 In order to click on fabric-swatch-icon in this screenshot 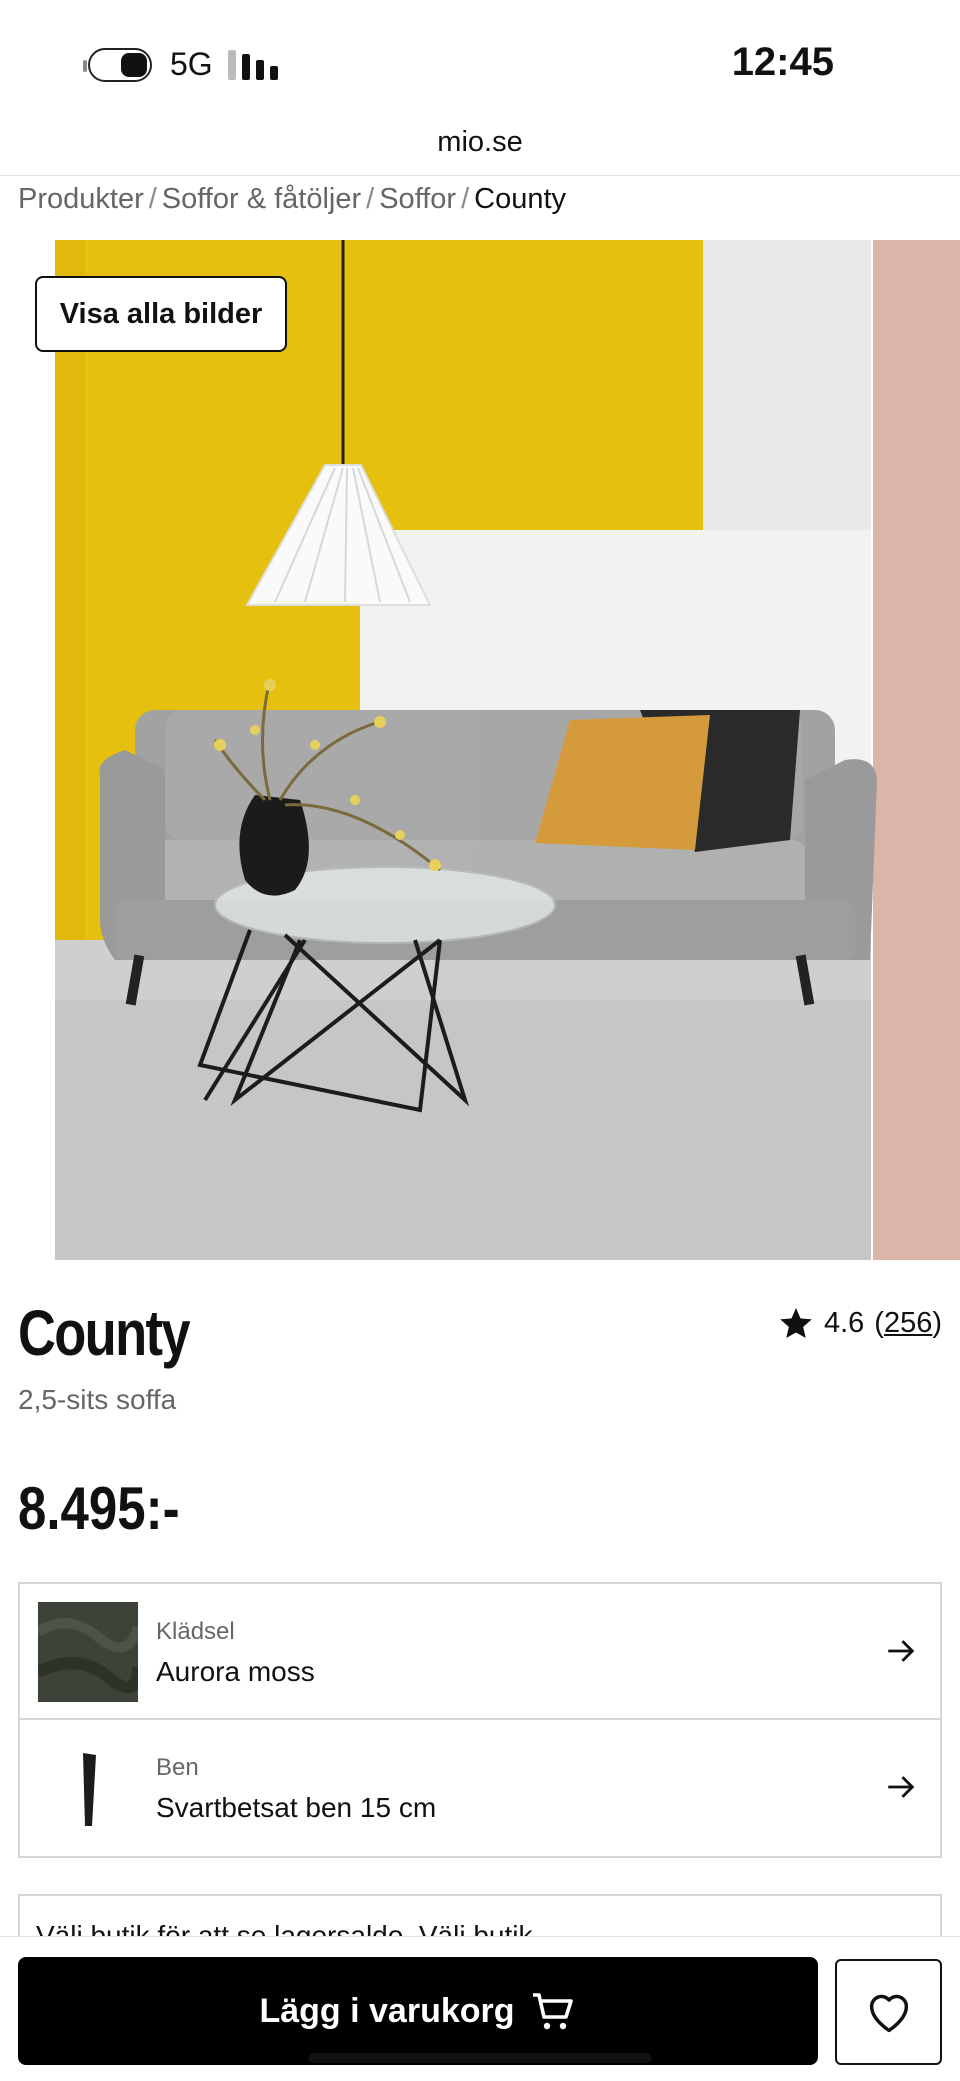, I will do `click(88, 1652)`.